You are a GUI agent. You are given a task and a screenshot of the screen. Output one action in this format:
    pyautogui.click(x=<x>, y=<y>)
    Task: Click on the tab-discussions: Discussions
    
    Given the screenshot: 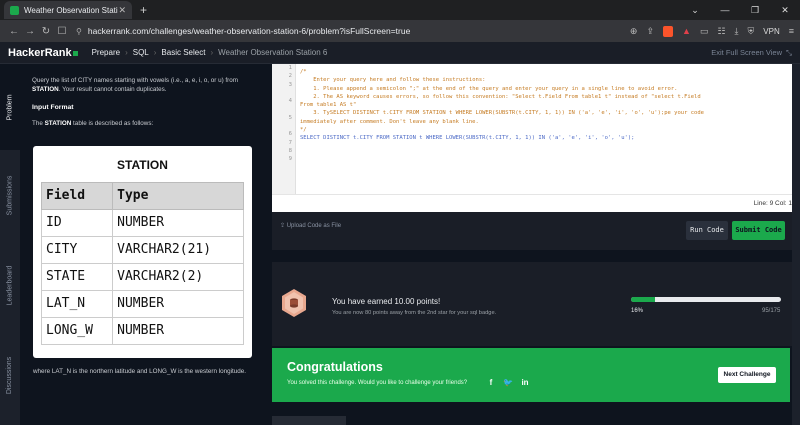 What is the action you would take?
    pyautogui.click(x=10, y=375)
    